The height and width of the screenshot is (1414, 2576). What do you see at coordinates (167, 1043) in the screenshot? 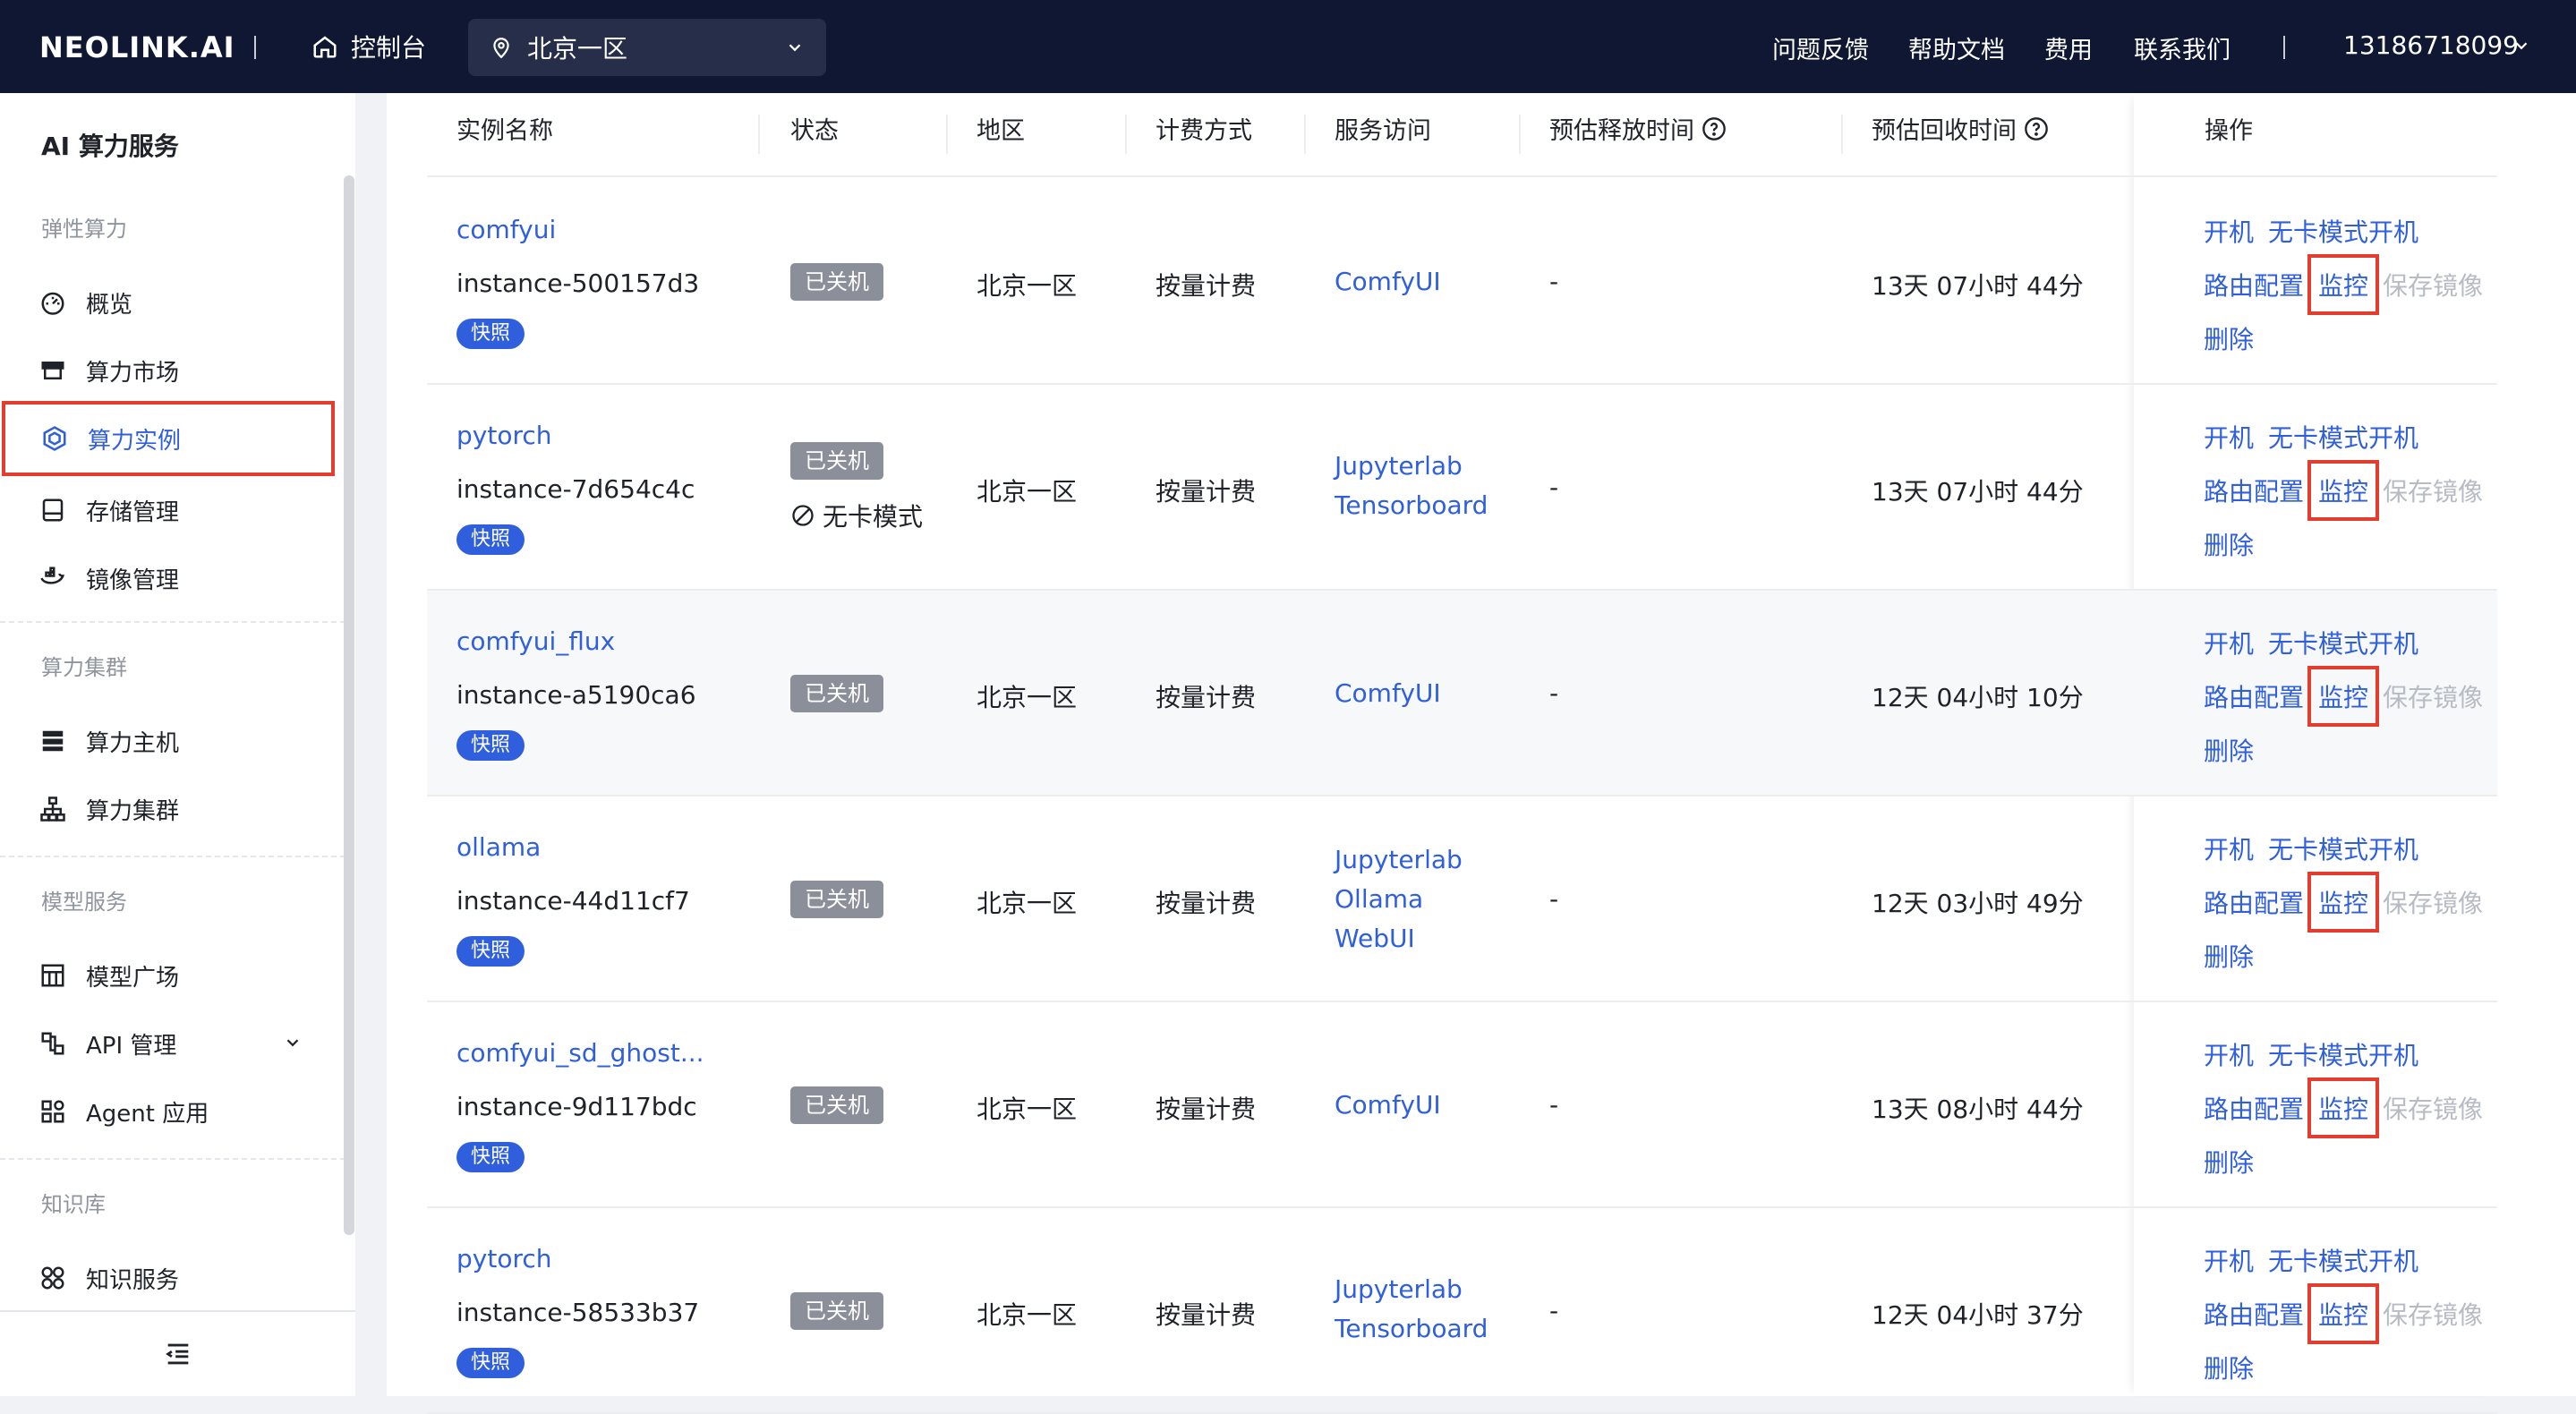
I see `sidebar-item-api: API 管理` at bounding box center [167, 1043].